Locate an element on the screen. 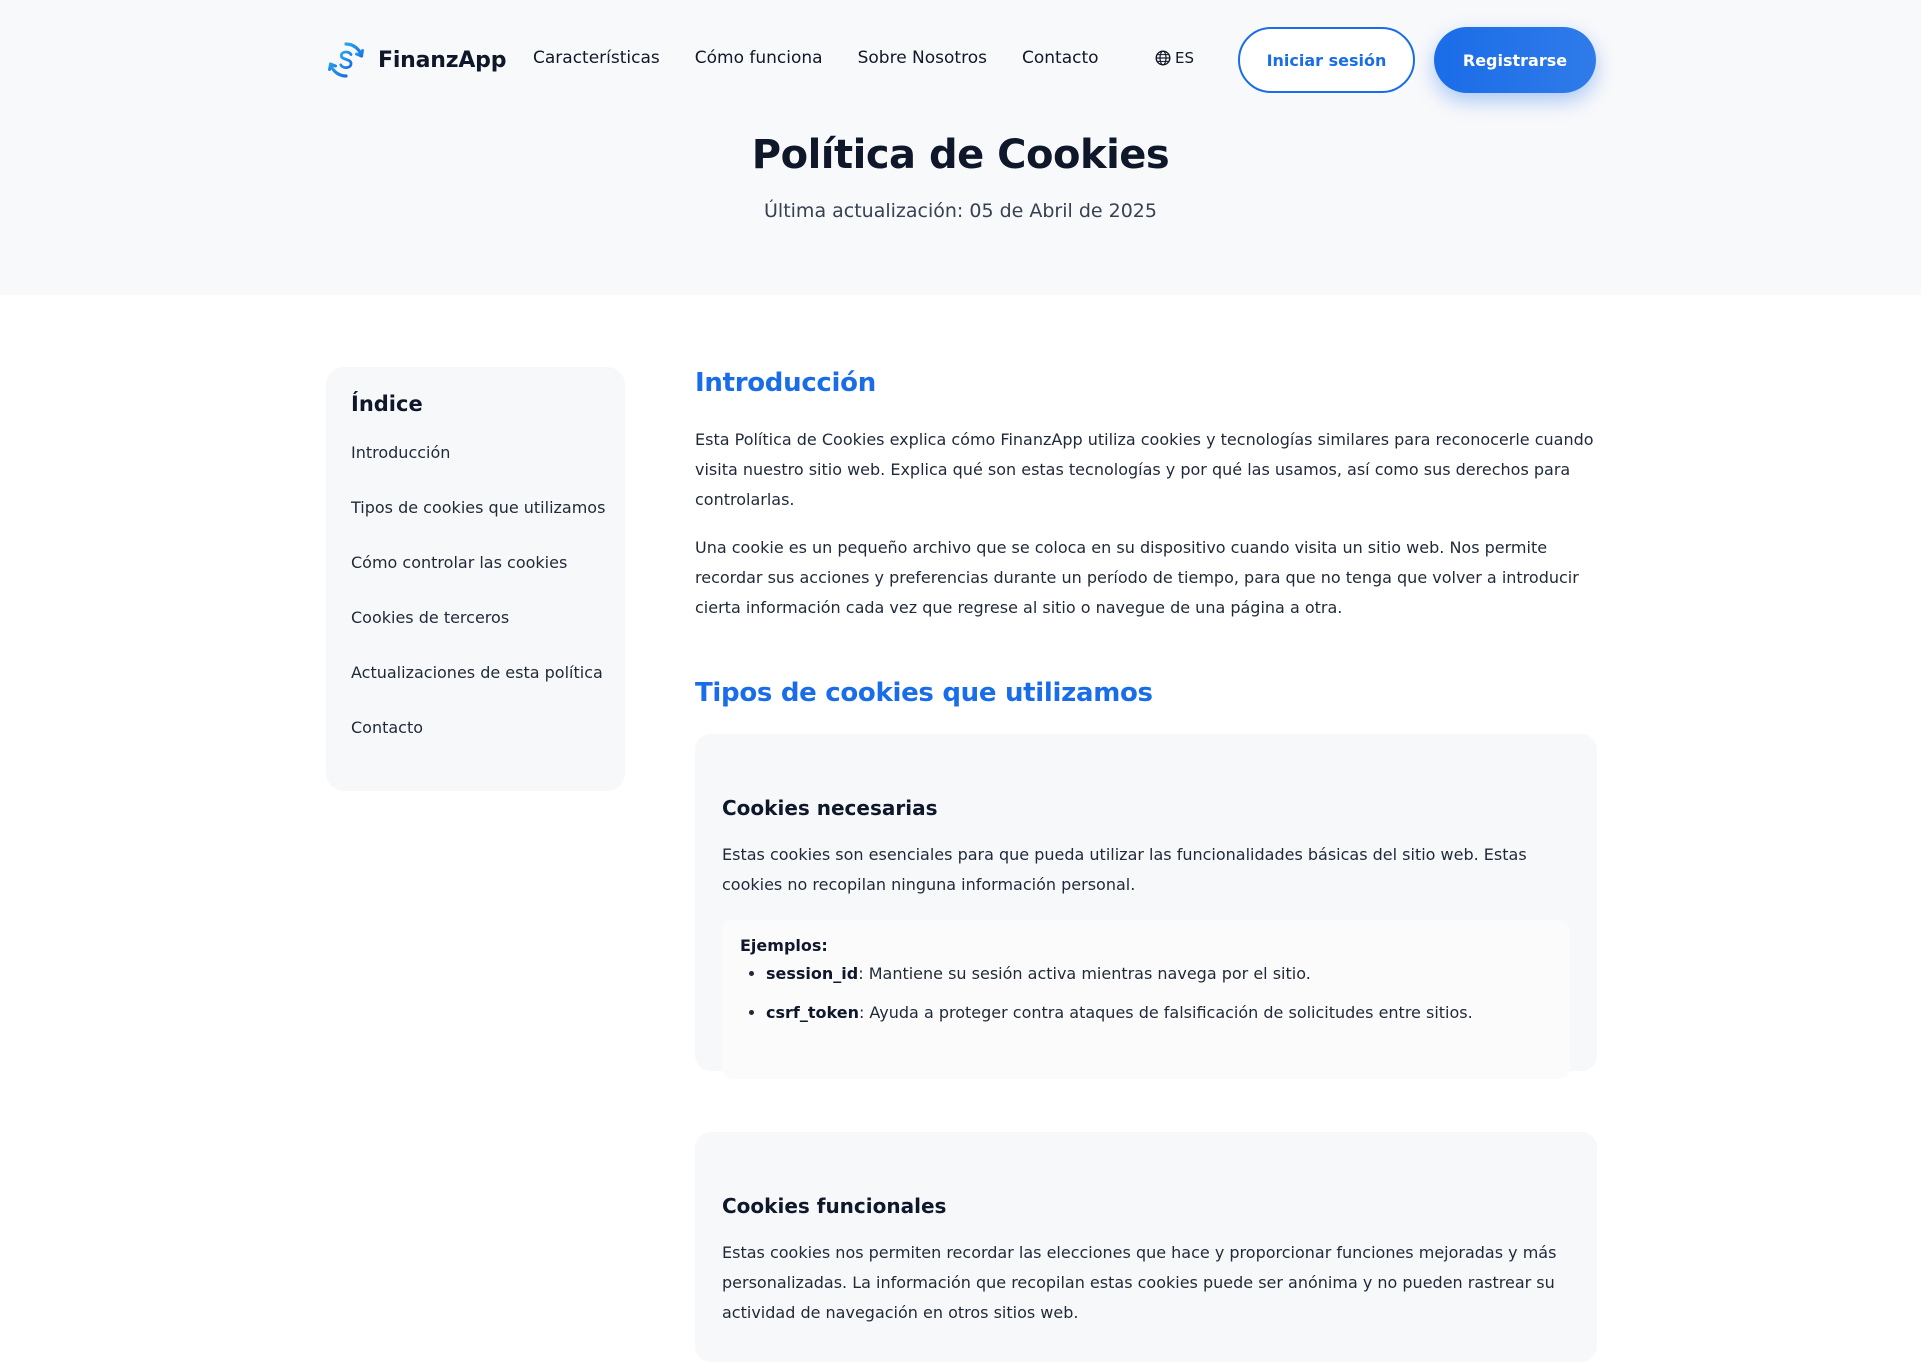  toc-link-control-cookies: Cómo controlar las cookies is located at coordinates (475, 579).